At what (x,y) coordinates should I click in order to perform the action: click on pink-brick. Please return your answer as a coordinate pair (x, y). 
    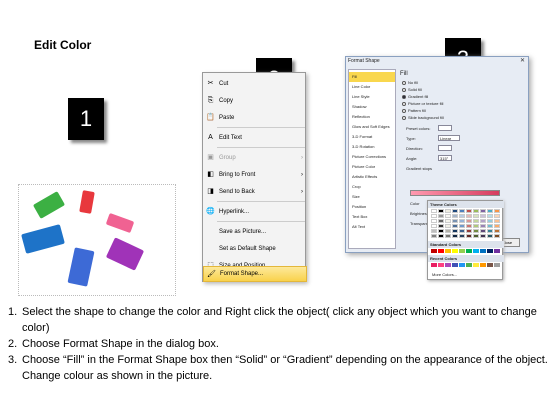
    Looking at the image, I should click on (120, 223).